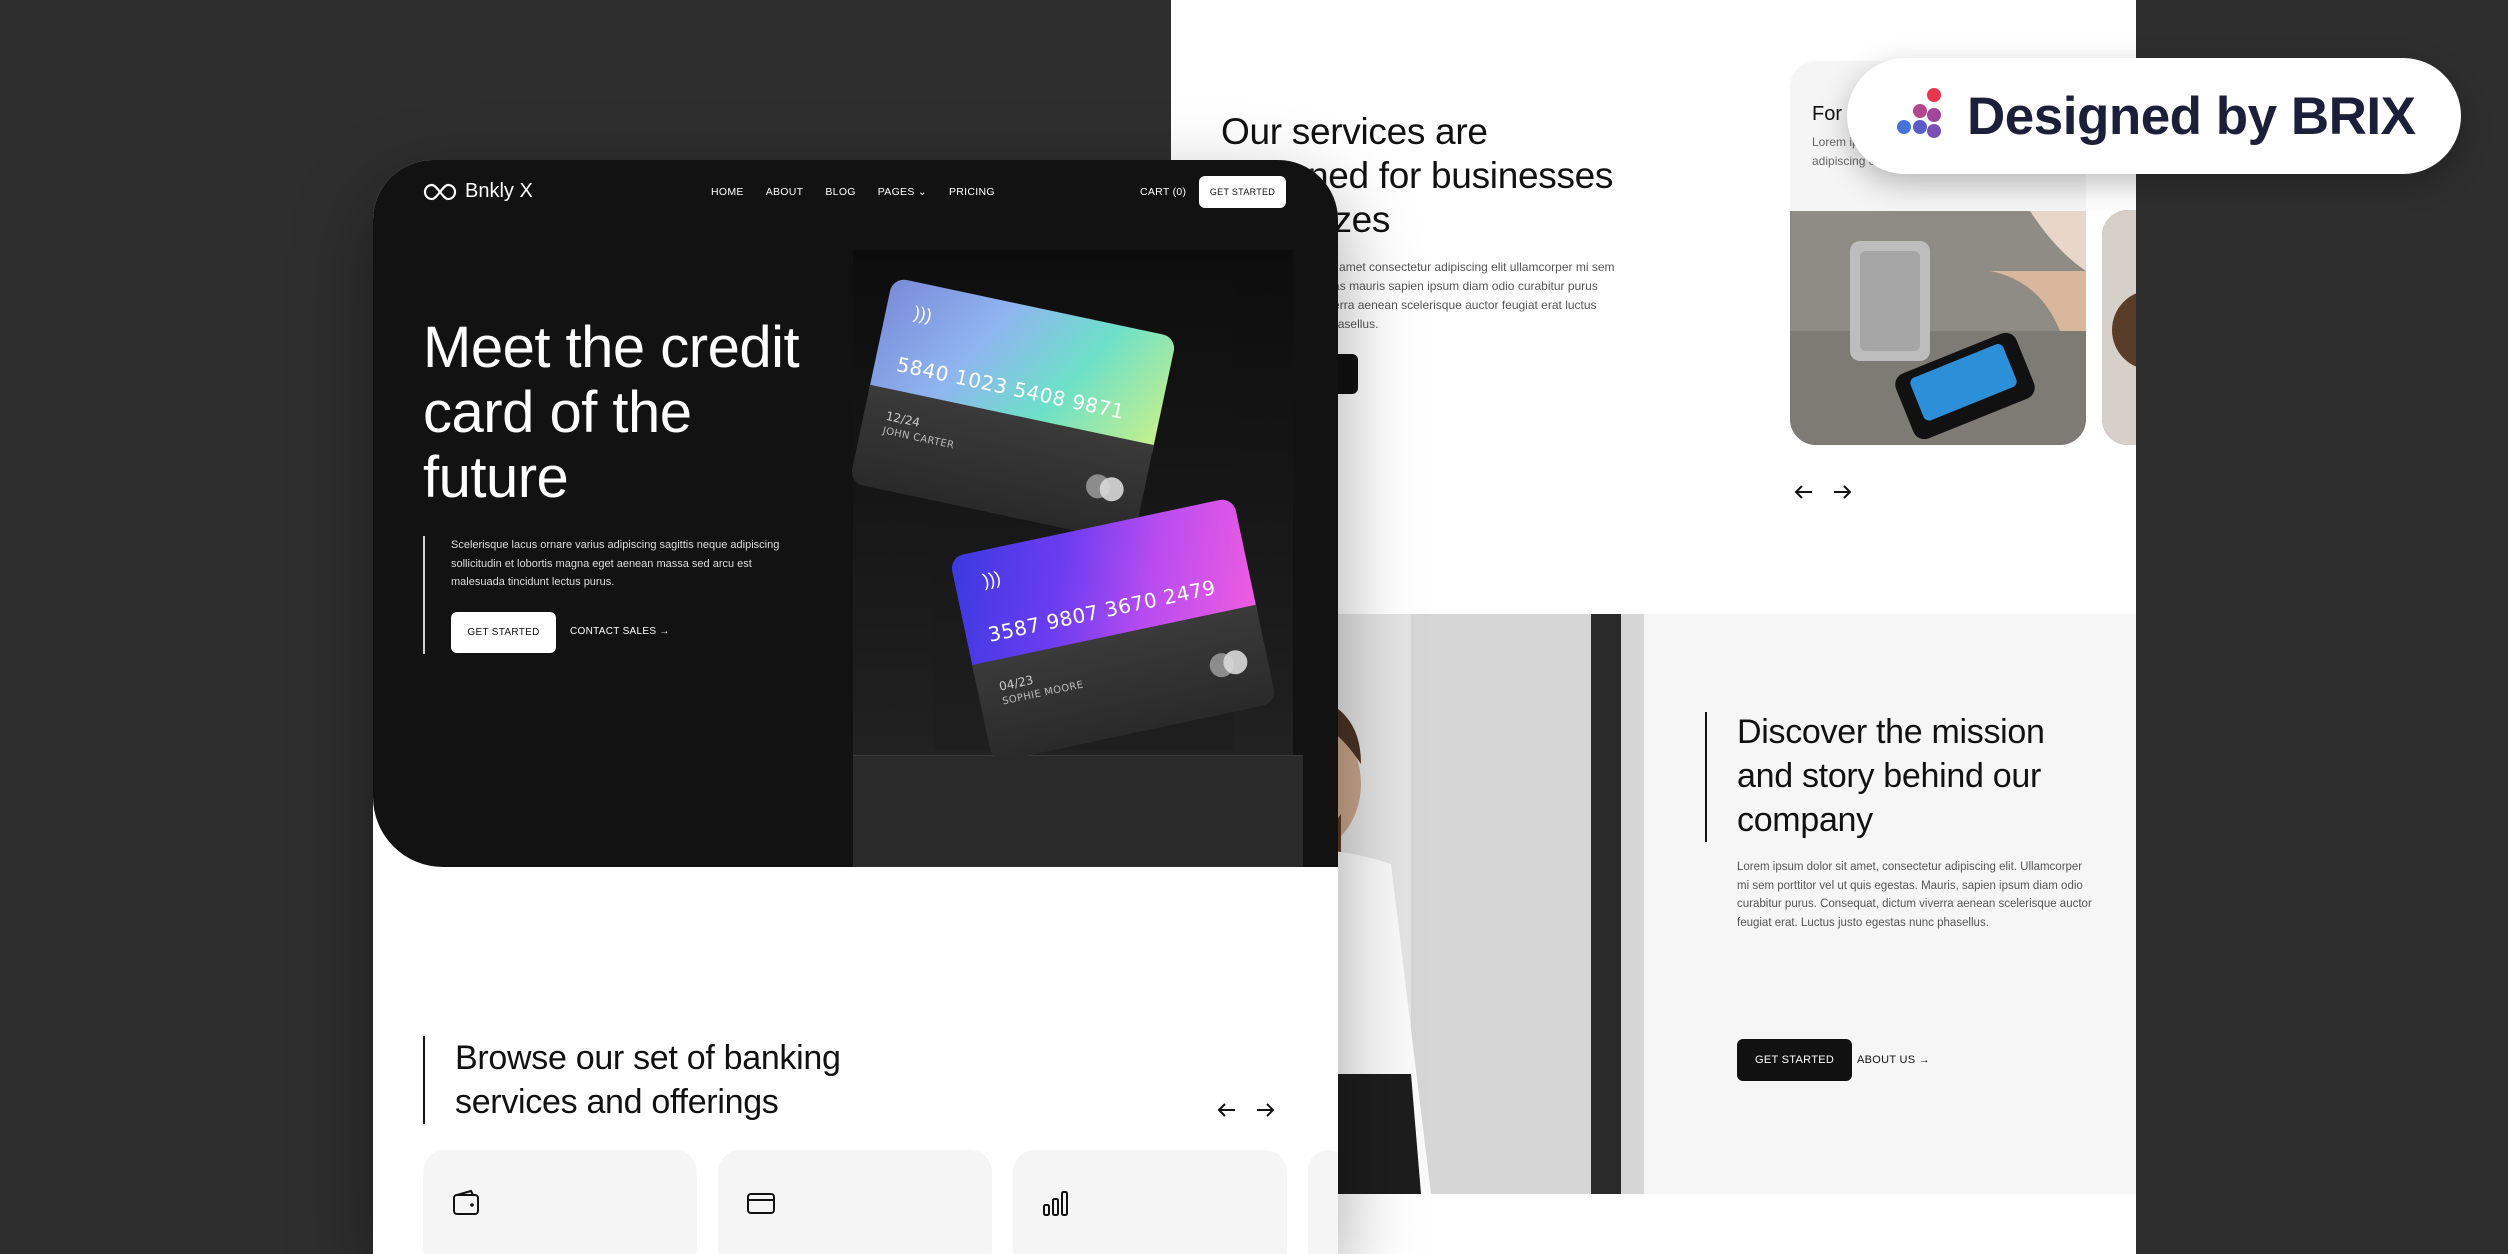  What do you see at coordinates (902, 192) in the screenshot?
I see `nav-pages-dropdown: PAGES ⌄` at bounding box center [902, 192].